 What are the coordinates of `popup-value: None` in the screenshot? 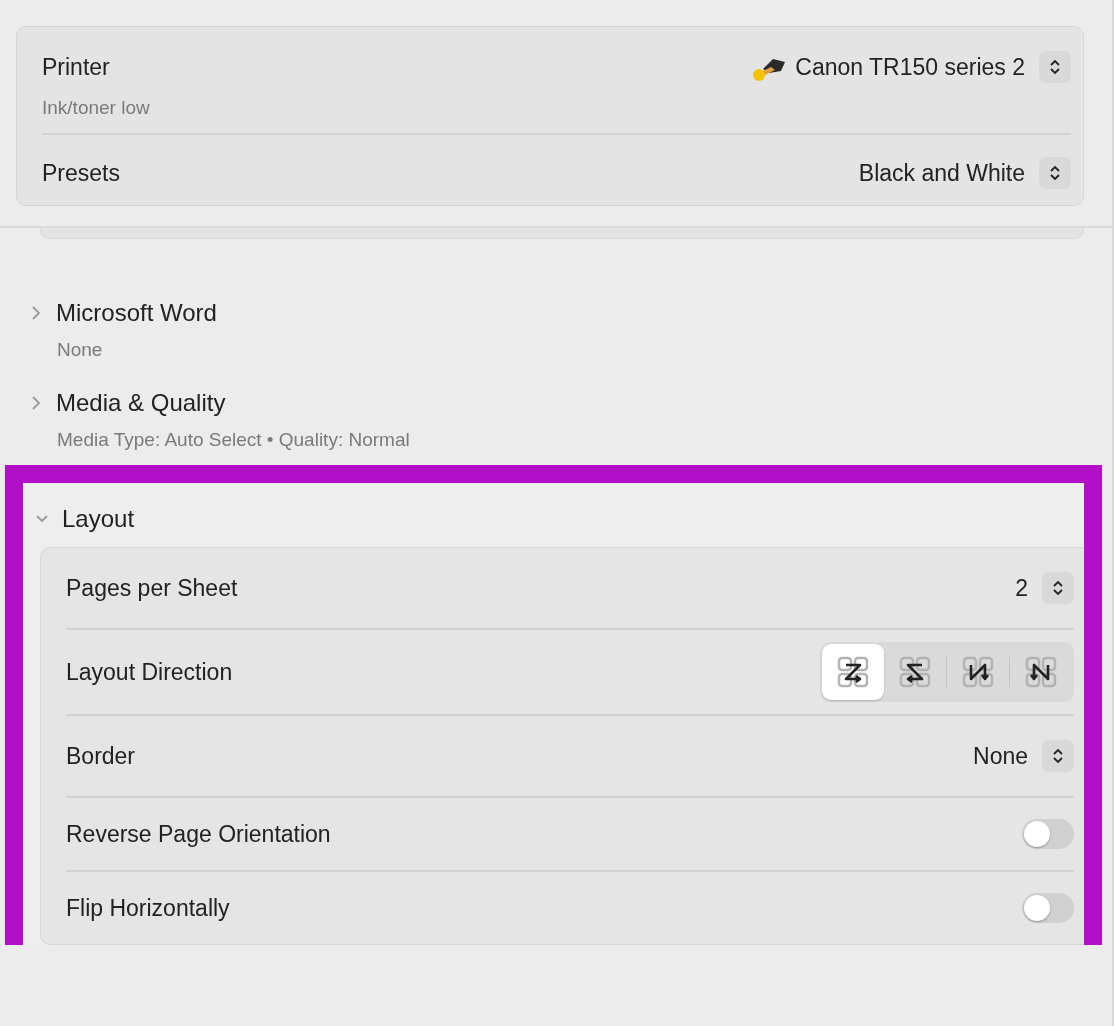 It's located at (1000, 756).